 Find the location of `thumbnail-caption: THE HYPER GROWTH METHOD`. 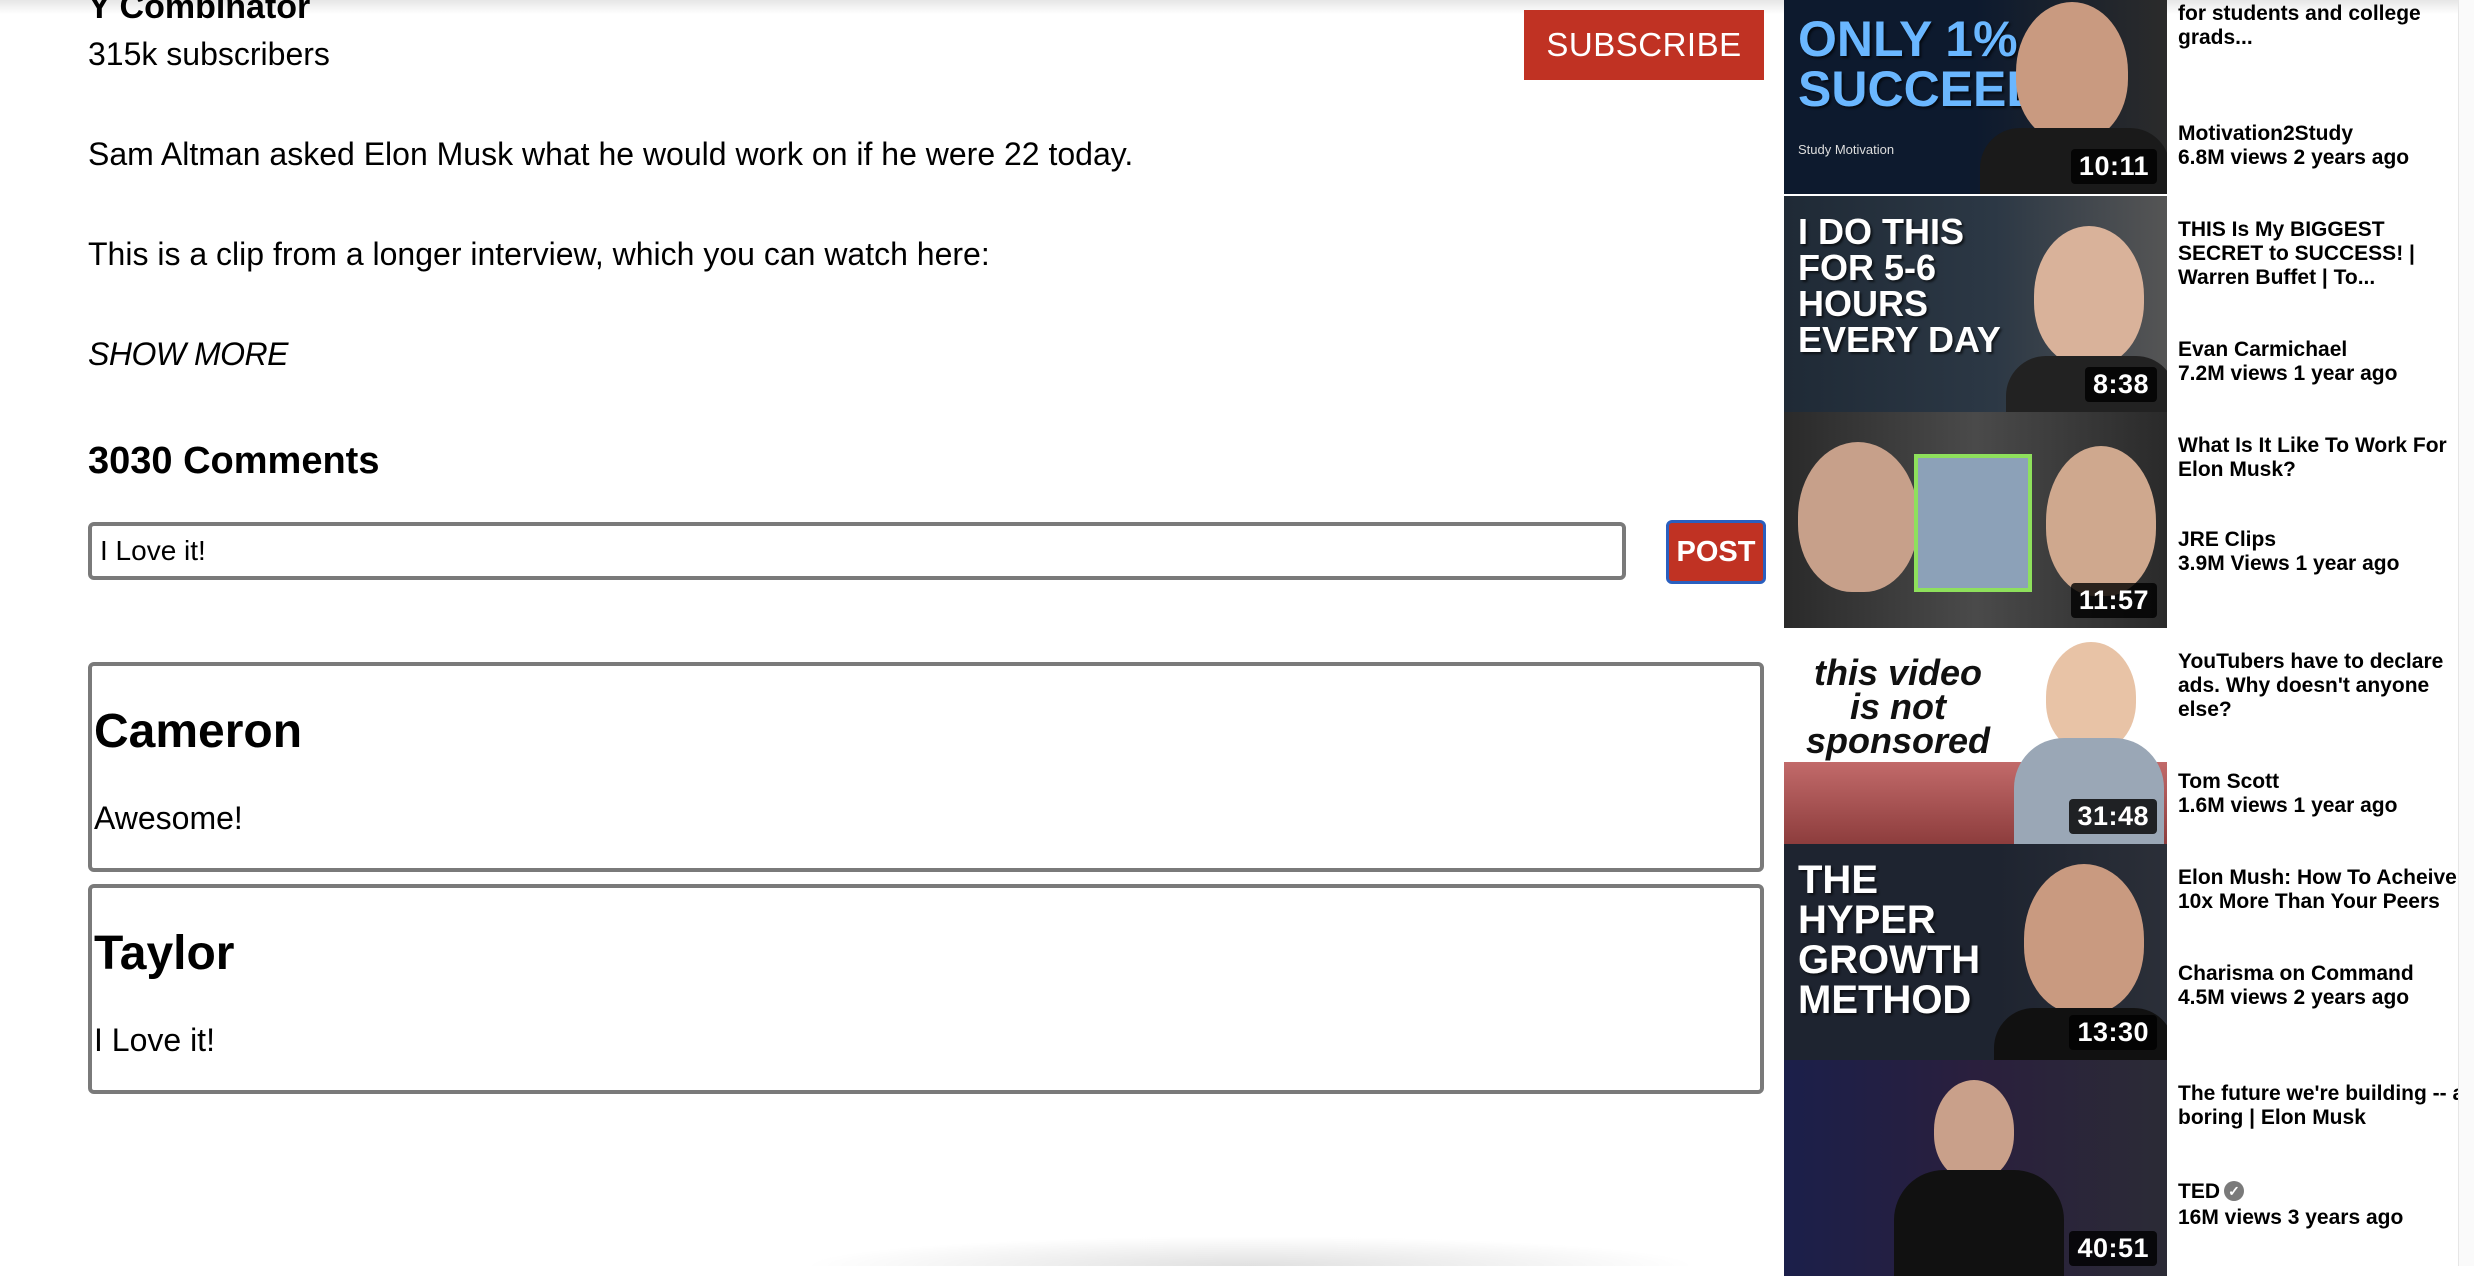

thumbnail-caption: THE HYPER GROWTH METHOD is located at coordinates (1889, 940).